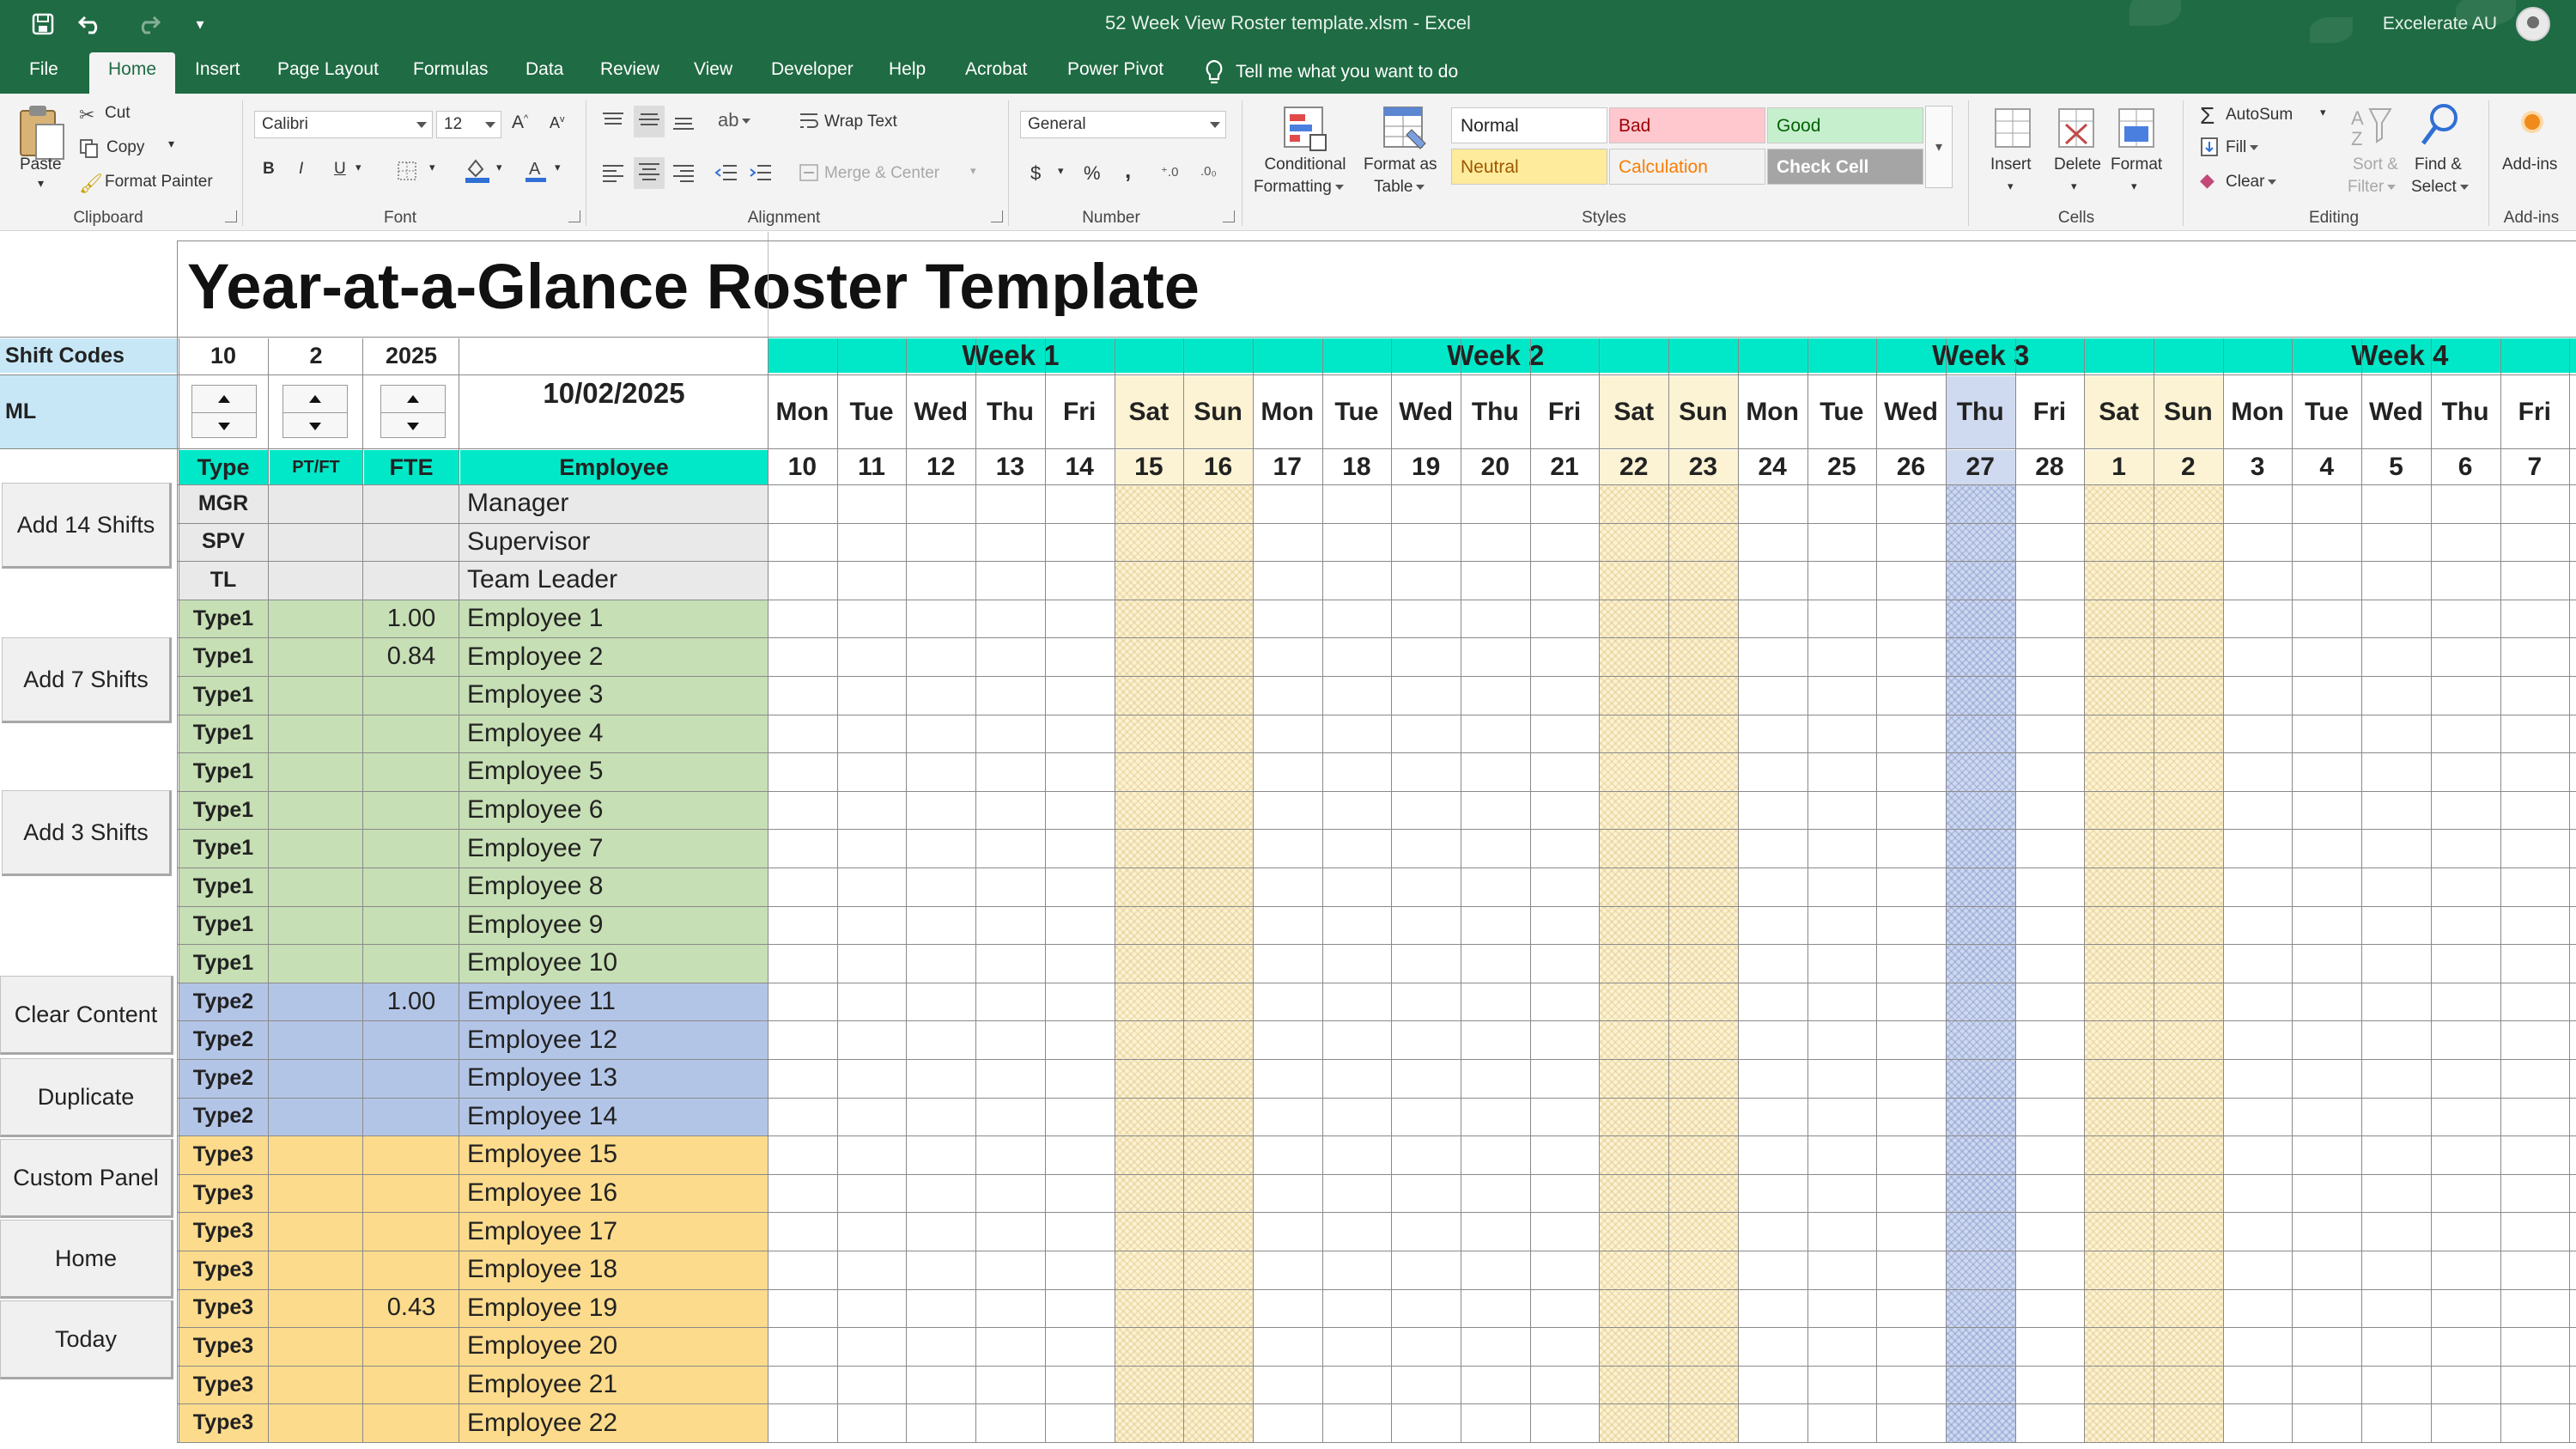  Describe the element at coordinates (614, 542) in the screenshot. I see `row-employee: Supervisor` at that location.